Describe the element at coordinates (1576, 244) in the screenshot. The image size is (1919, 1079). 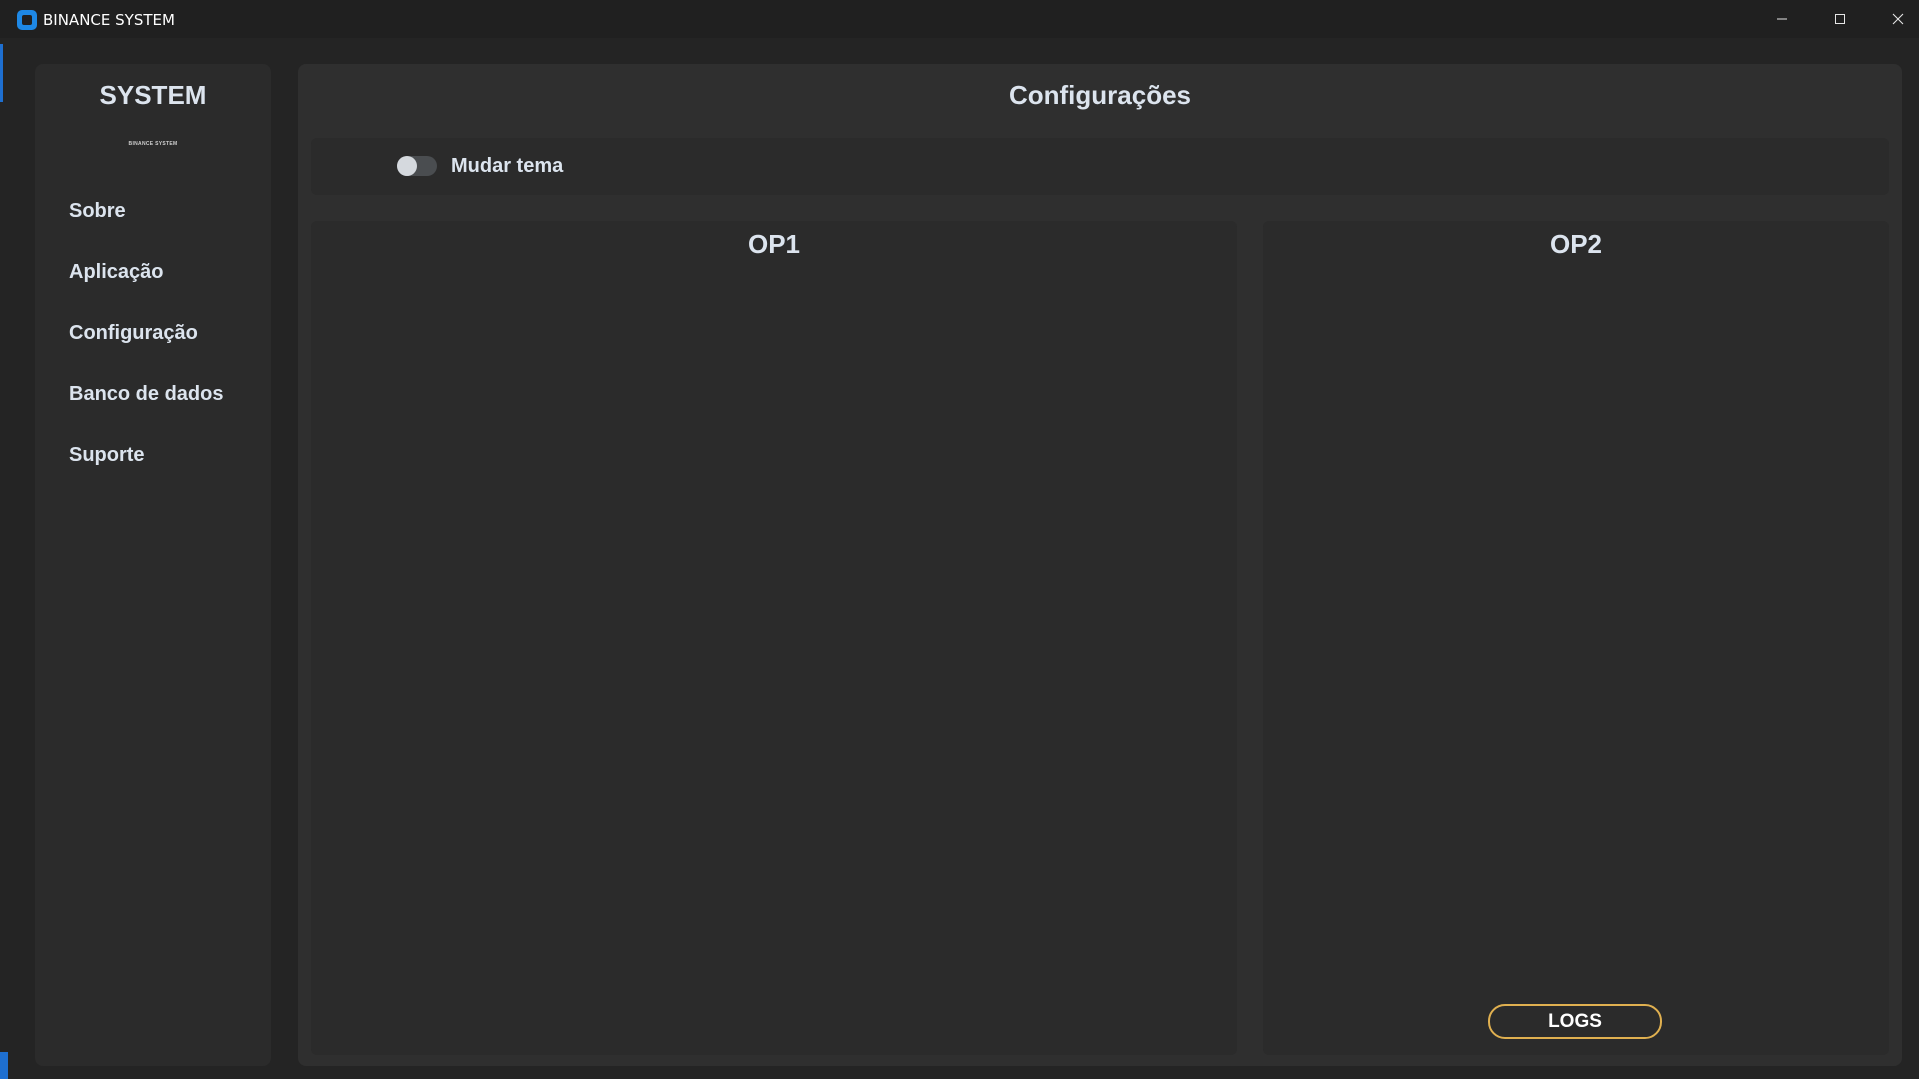
I see `op2-title: OP2` at that location.